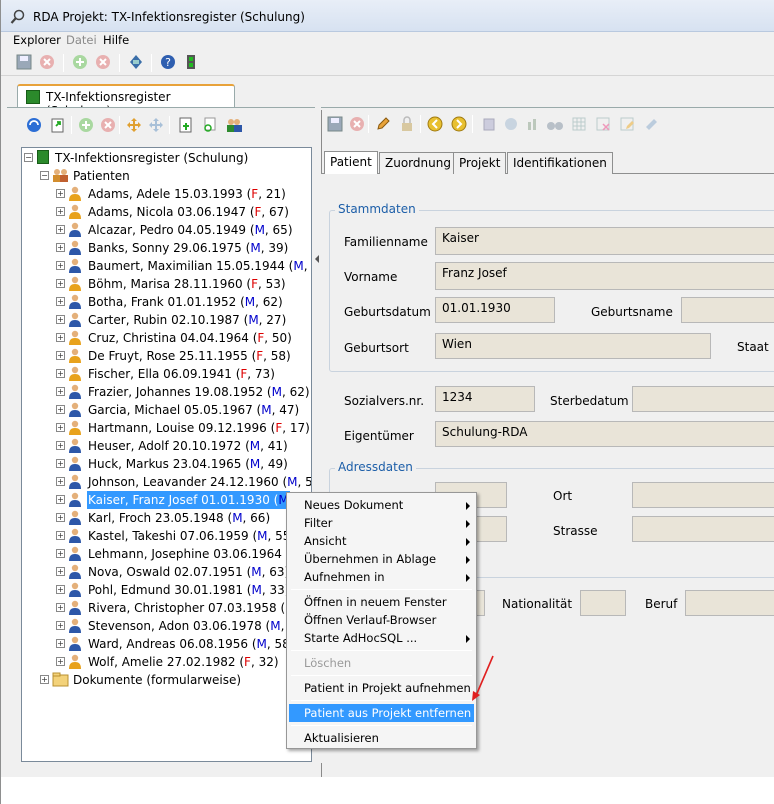 This screenshot has height=804, width=774. I want to click on menu-item-loeschen: Löschen, so click(381, 663).